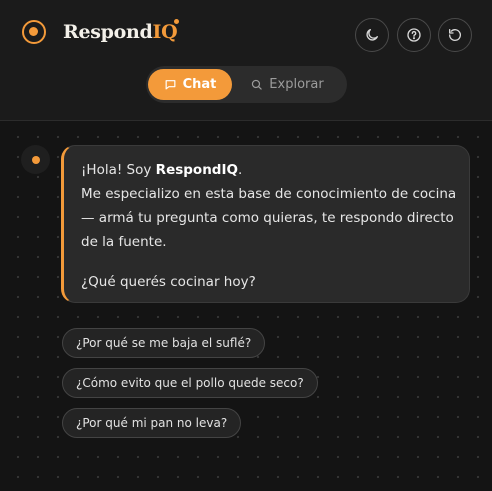  Describe the element at coordinates (190, 383) in the screenshot. I see `suggestion-chip: ¿Cómo evito que el pollo quede seco?` at that location.